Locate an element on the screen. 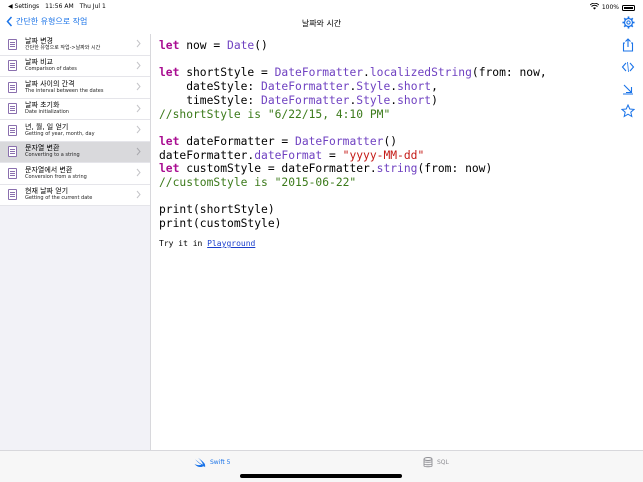 Image resolution: width=643 pixels, height=482 pixels. sidebar-item-title: 날짜 사이의 간격 is located at coordinates (50, 83).